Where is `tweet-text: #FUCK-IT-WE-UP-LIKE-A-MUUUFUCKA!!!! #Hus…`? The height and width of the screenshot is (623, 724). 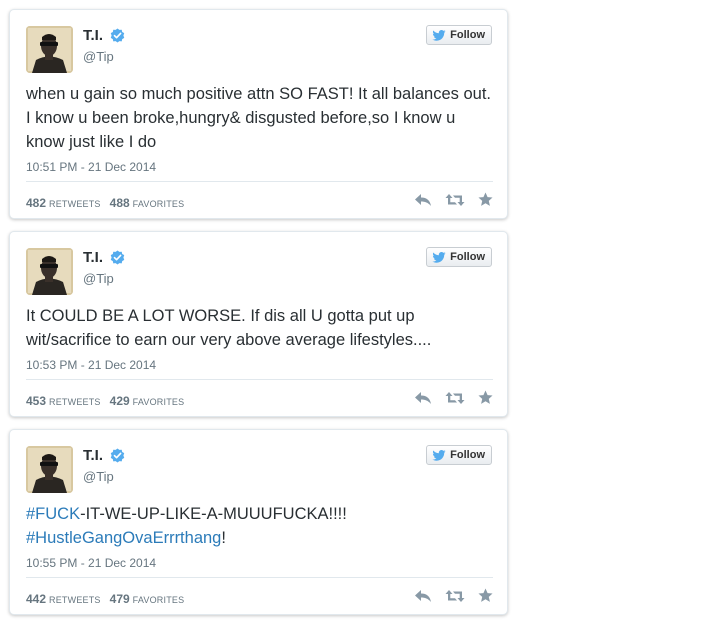
tweet-text: #FUCK-IT-WE-UP-LIKE-A-MUUUFUCKA!!!! #Hus… is located at coordinates (259, 526).